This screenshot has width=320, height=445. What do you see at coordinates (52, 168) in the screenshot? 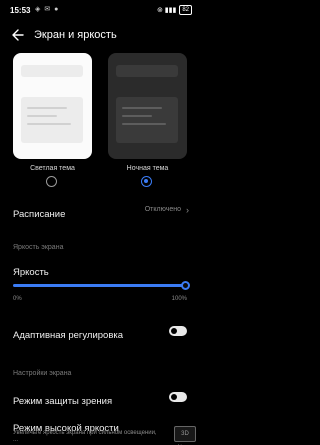
I see `light-theme-label: Светлая тема` at bounding box center [52, 168].